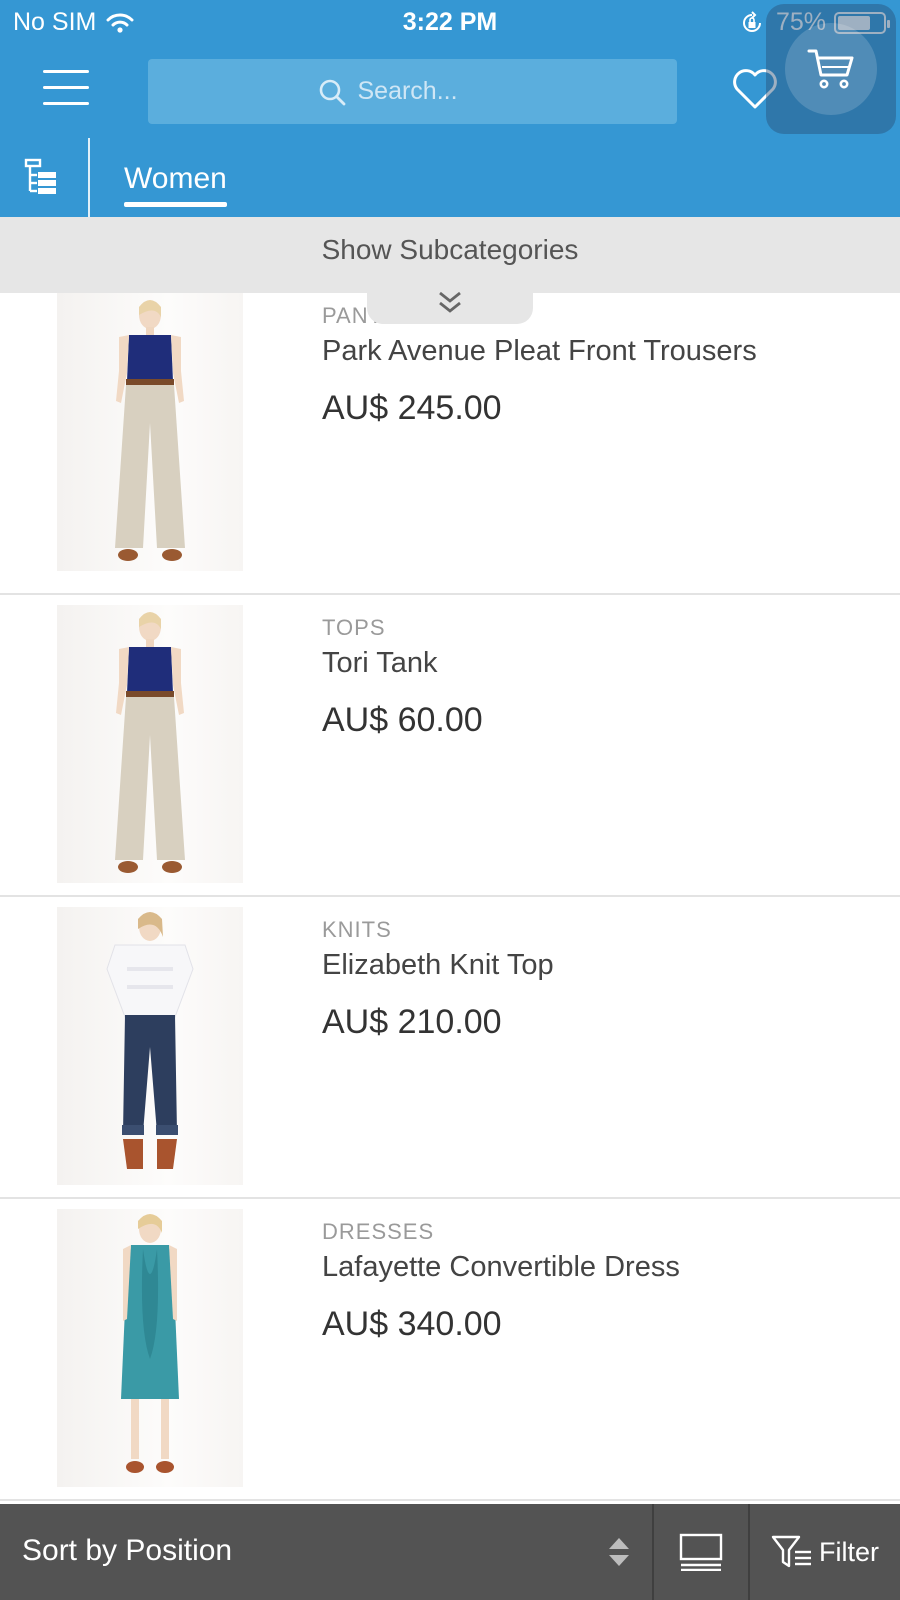 Image resolution: width=900 pixels, height=1600 pixels. I want to click on product-price: AU$ 340.00, so click(412, 1324).